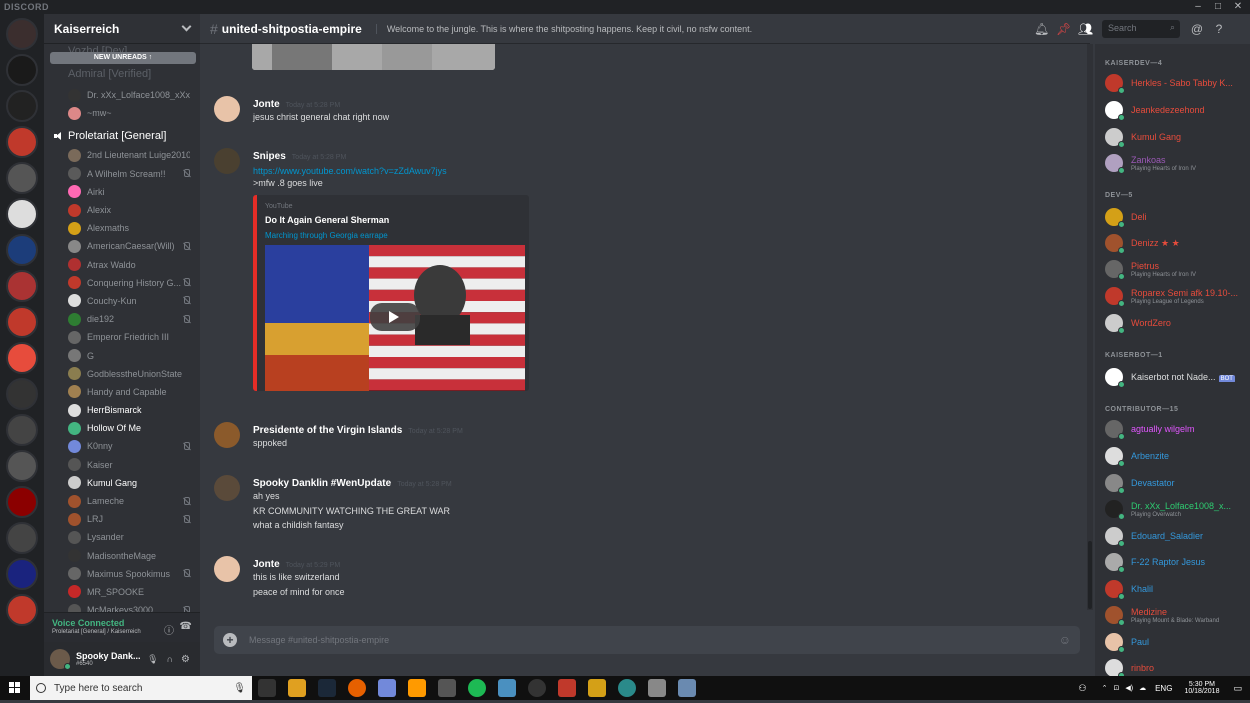  Describe the element at coordinates (185, 659) in the screenshot. I see `gear-icon: ⚙` at that location.